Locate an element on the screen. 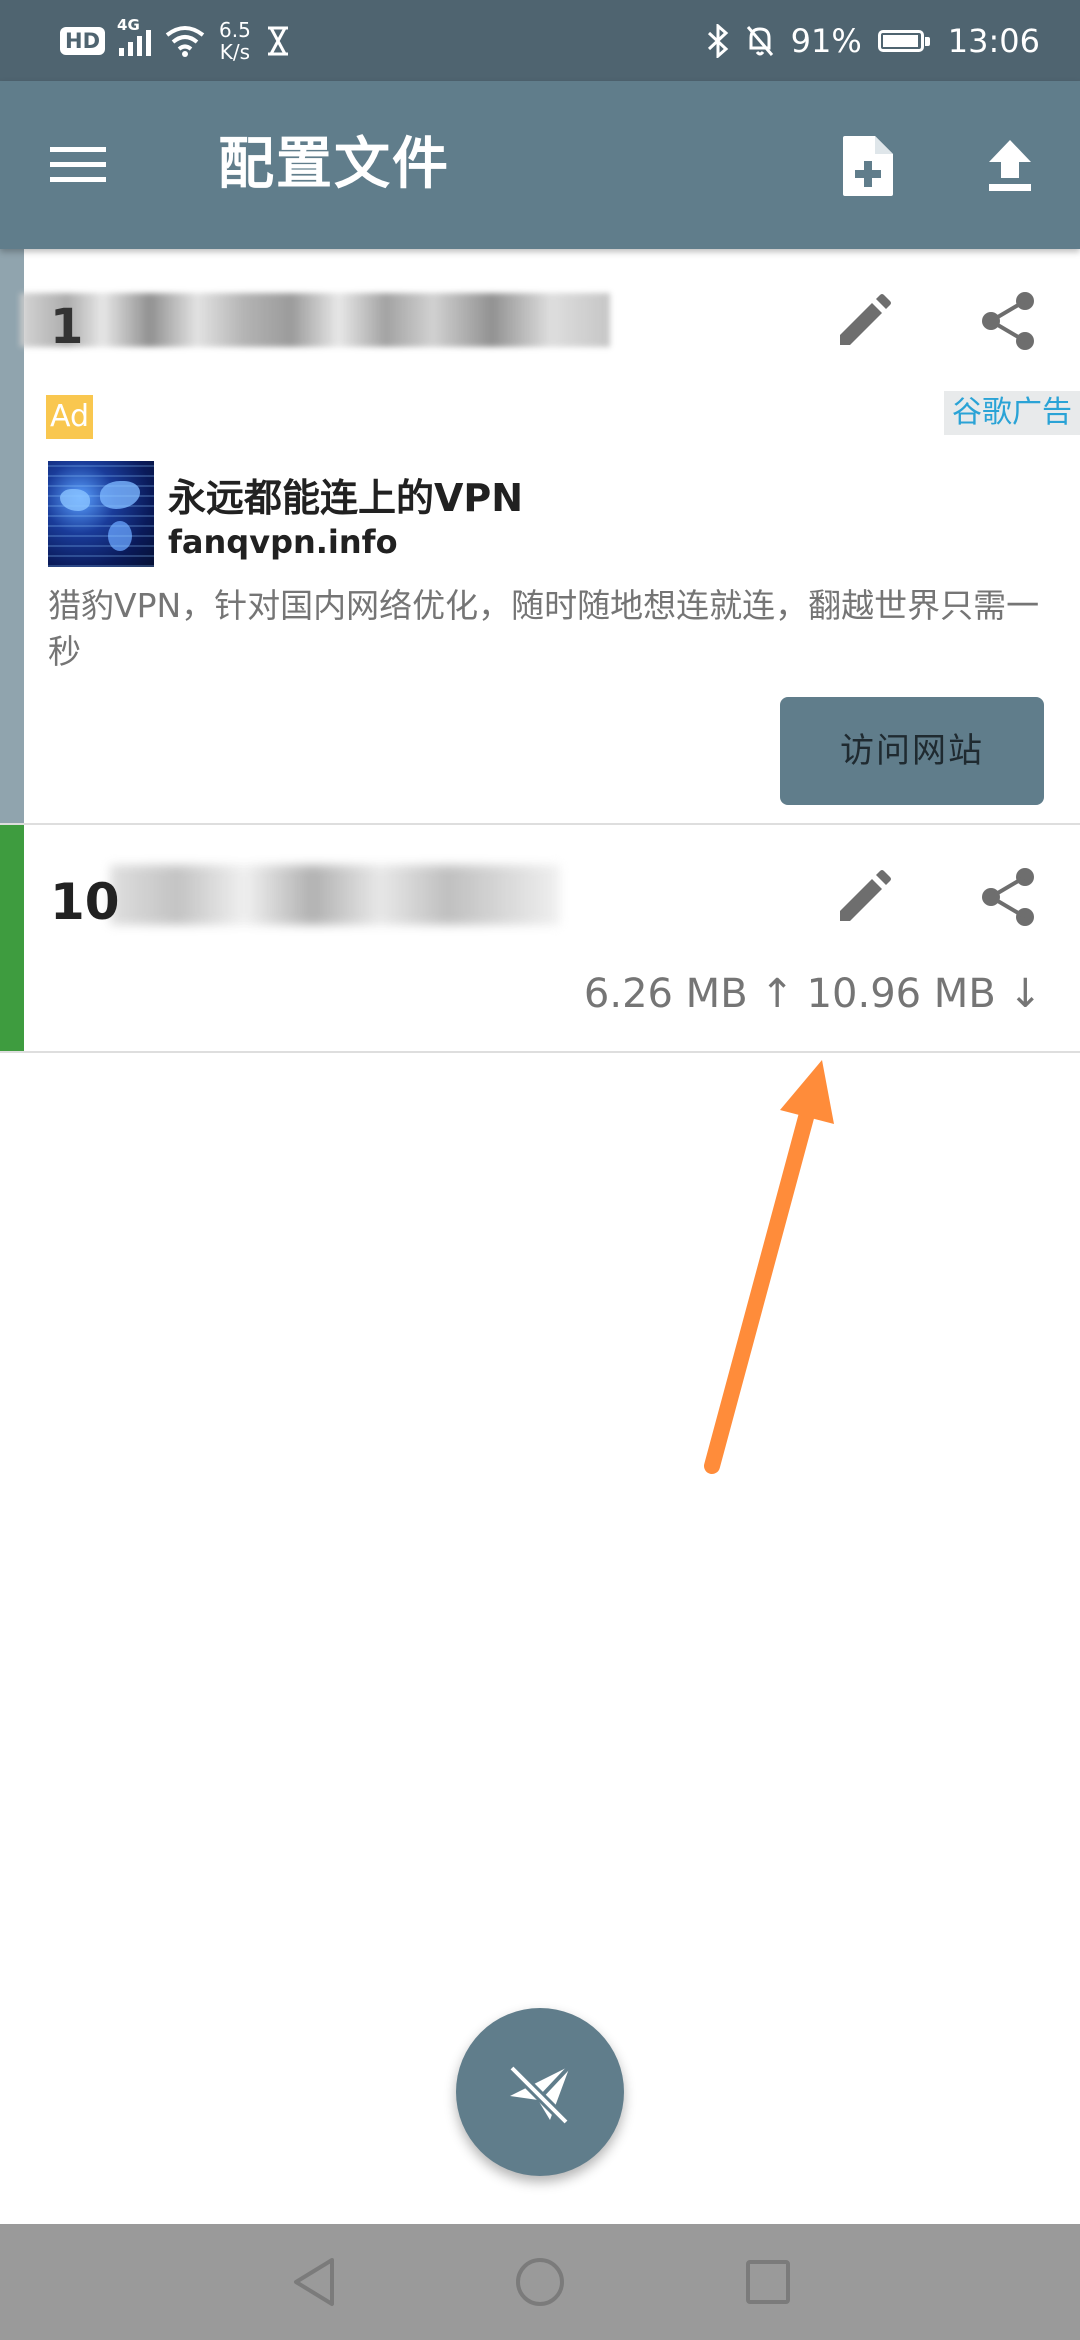 This screenshot has height=2340, width=1080. visit-website-button: 访问网站 is located at coordinates (912, 751).